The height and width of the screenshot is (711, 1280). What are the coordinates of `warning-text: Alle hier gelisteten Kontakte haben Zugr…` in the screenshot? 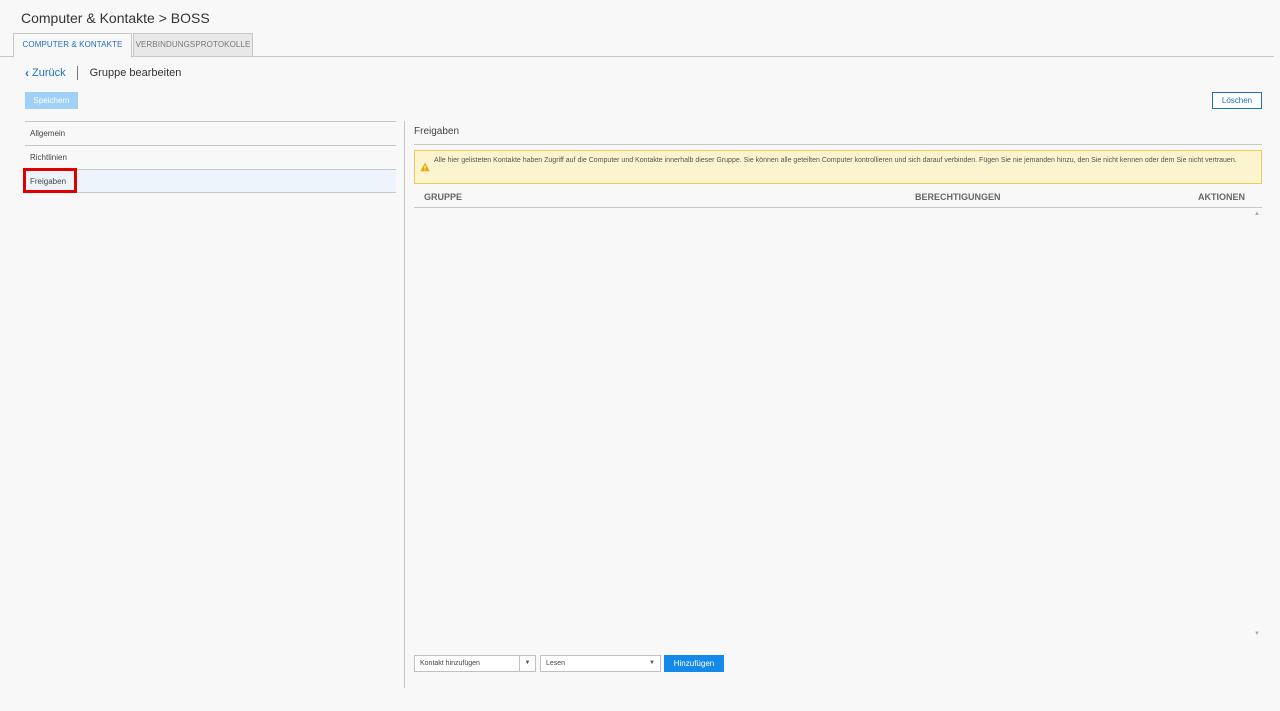 It's located at (835, 160).